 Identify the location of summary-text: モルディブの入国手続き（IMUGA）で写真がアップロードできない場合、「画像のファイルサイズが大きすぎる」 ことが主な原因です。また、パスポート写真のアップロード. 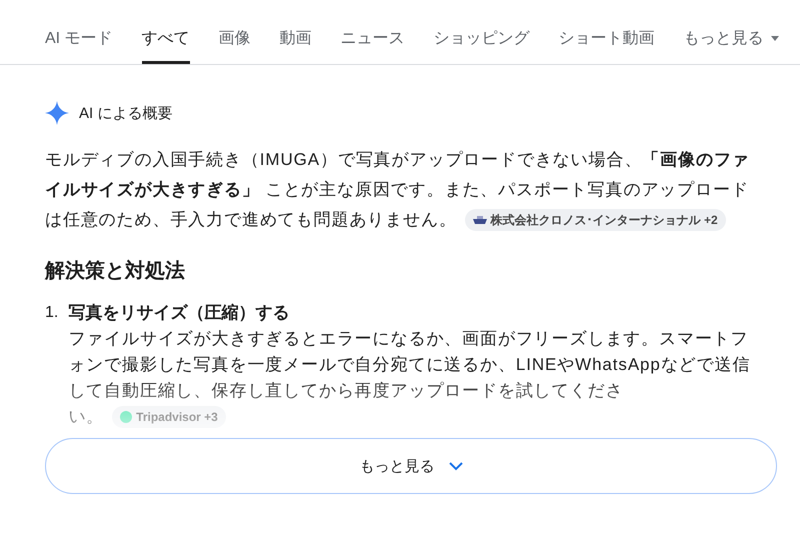
(398, 175).